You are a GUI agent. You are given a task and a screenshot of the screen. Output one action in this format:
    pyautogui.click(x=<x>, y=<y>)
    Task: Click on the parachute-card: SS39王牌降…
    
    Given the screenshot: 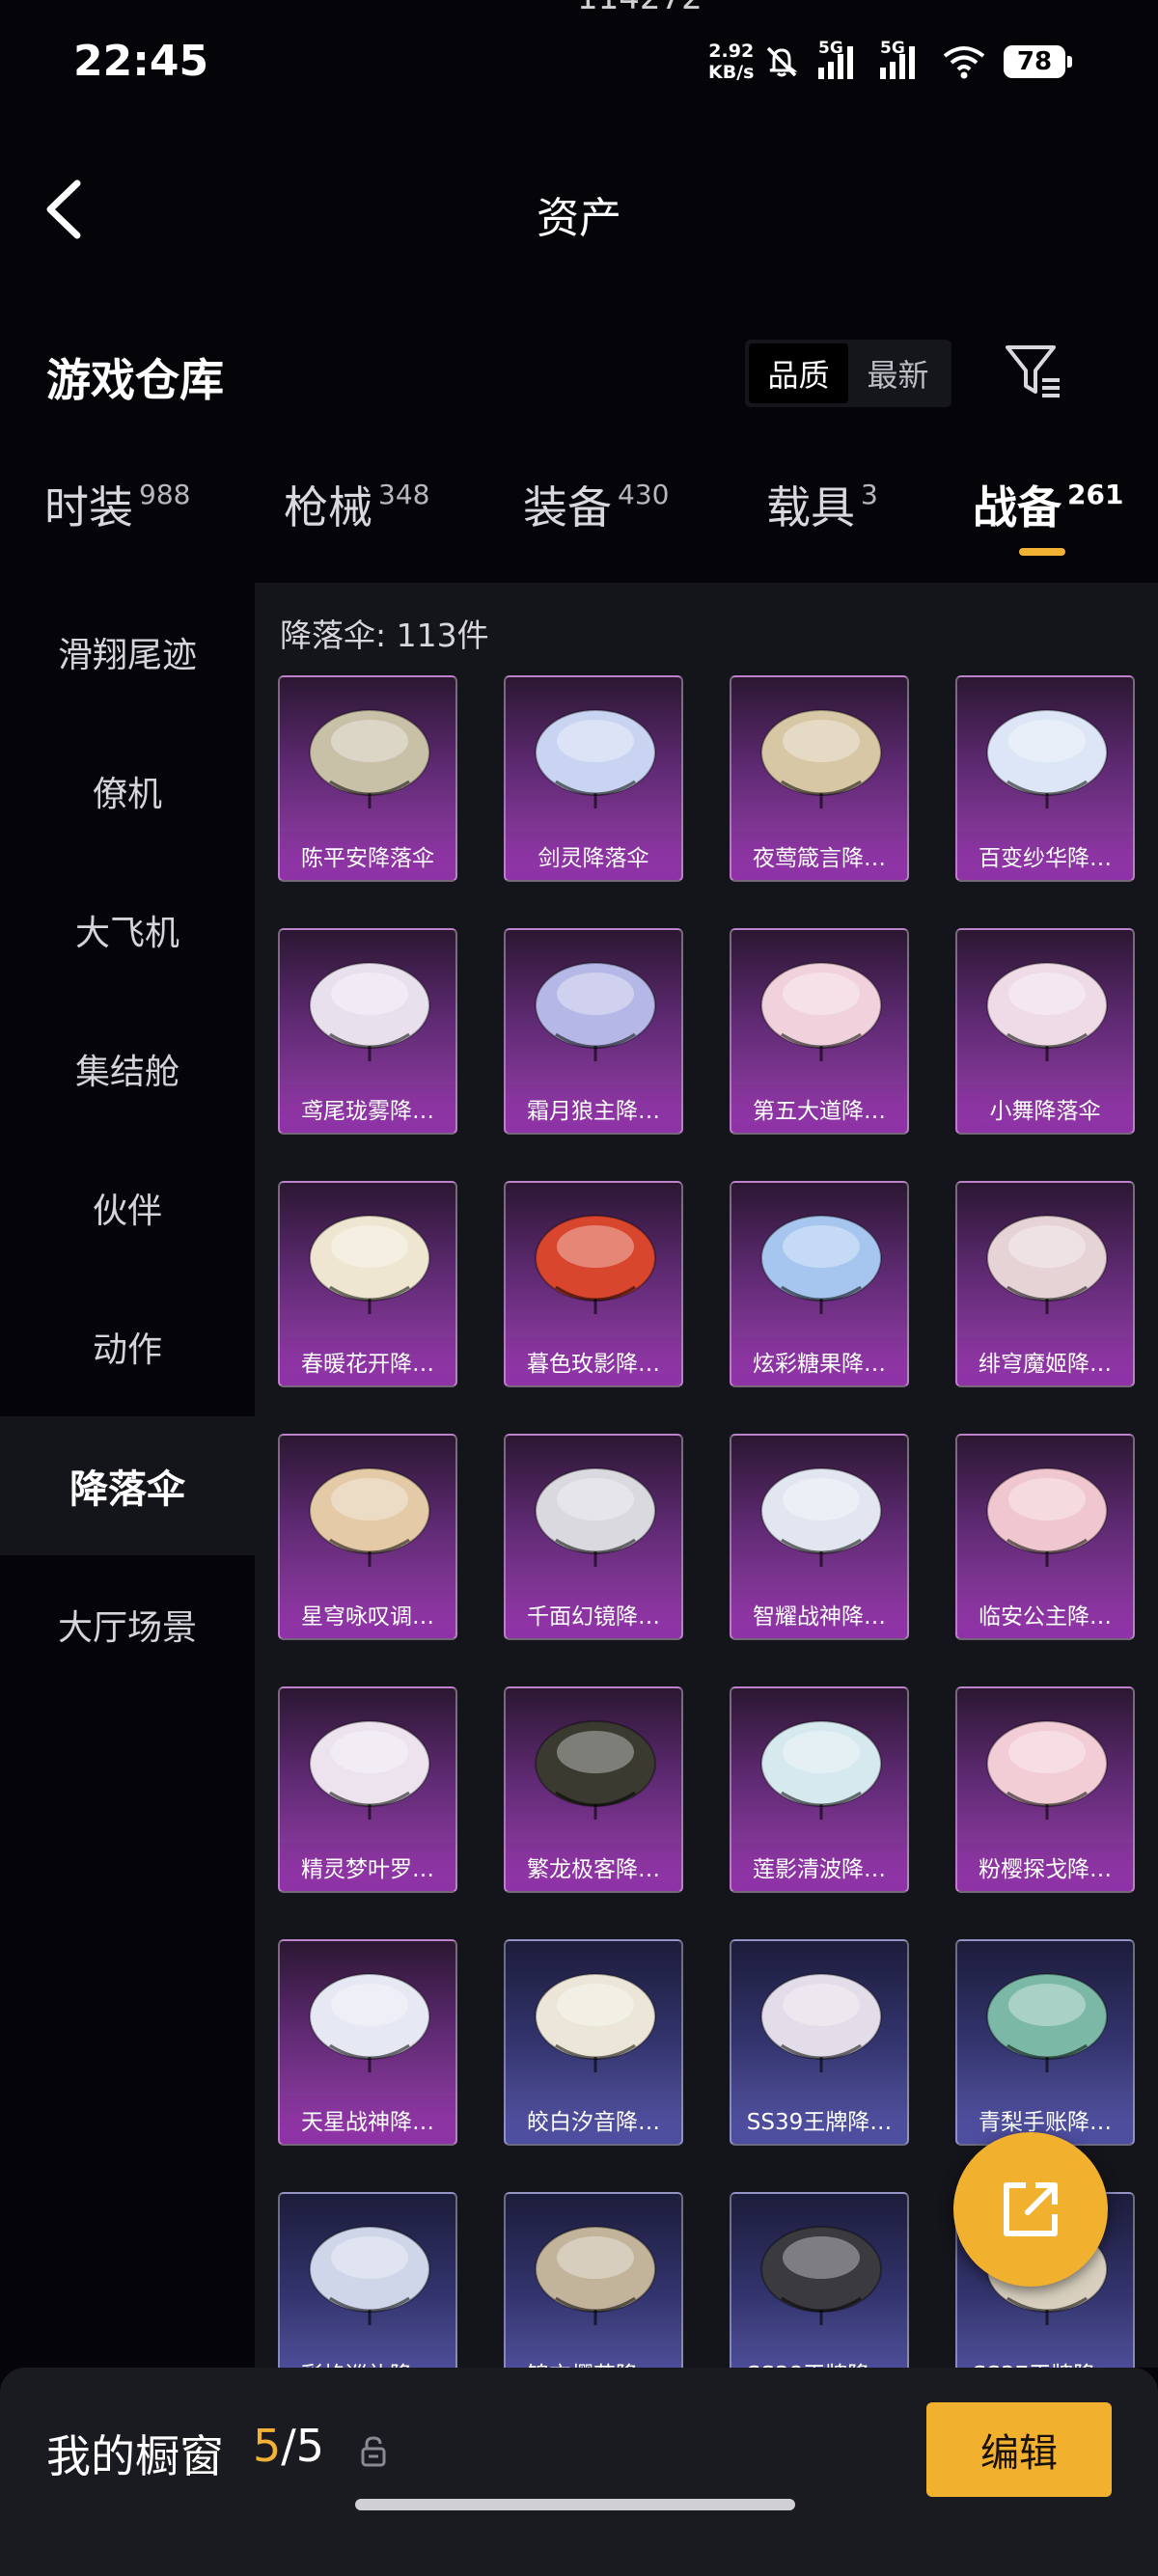 What is the action you would take?
    pyautogui.click(x=819, y=2043)
    